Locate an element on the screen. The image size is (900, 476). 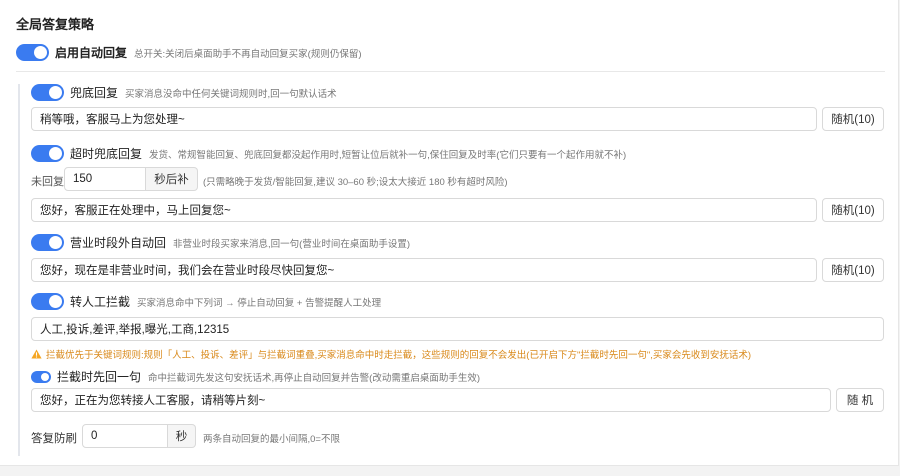
antispam-hint: 两条自动回复的最小间隔,0=不限 is located at coordinates (271, 439).